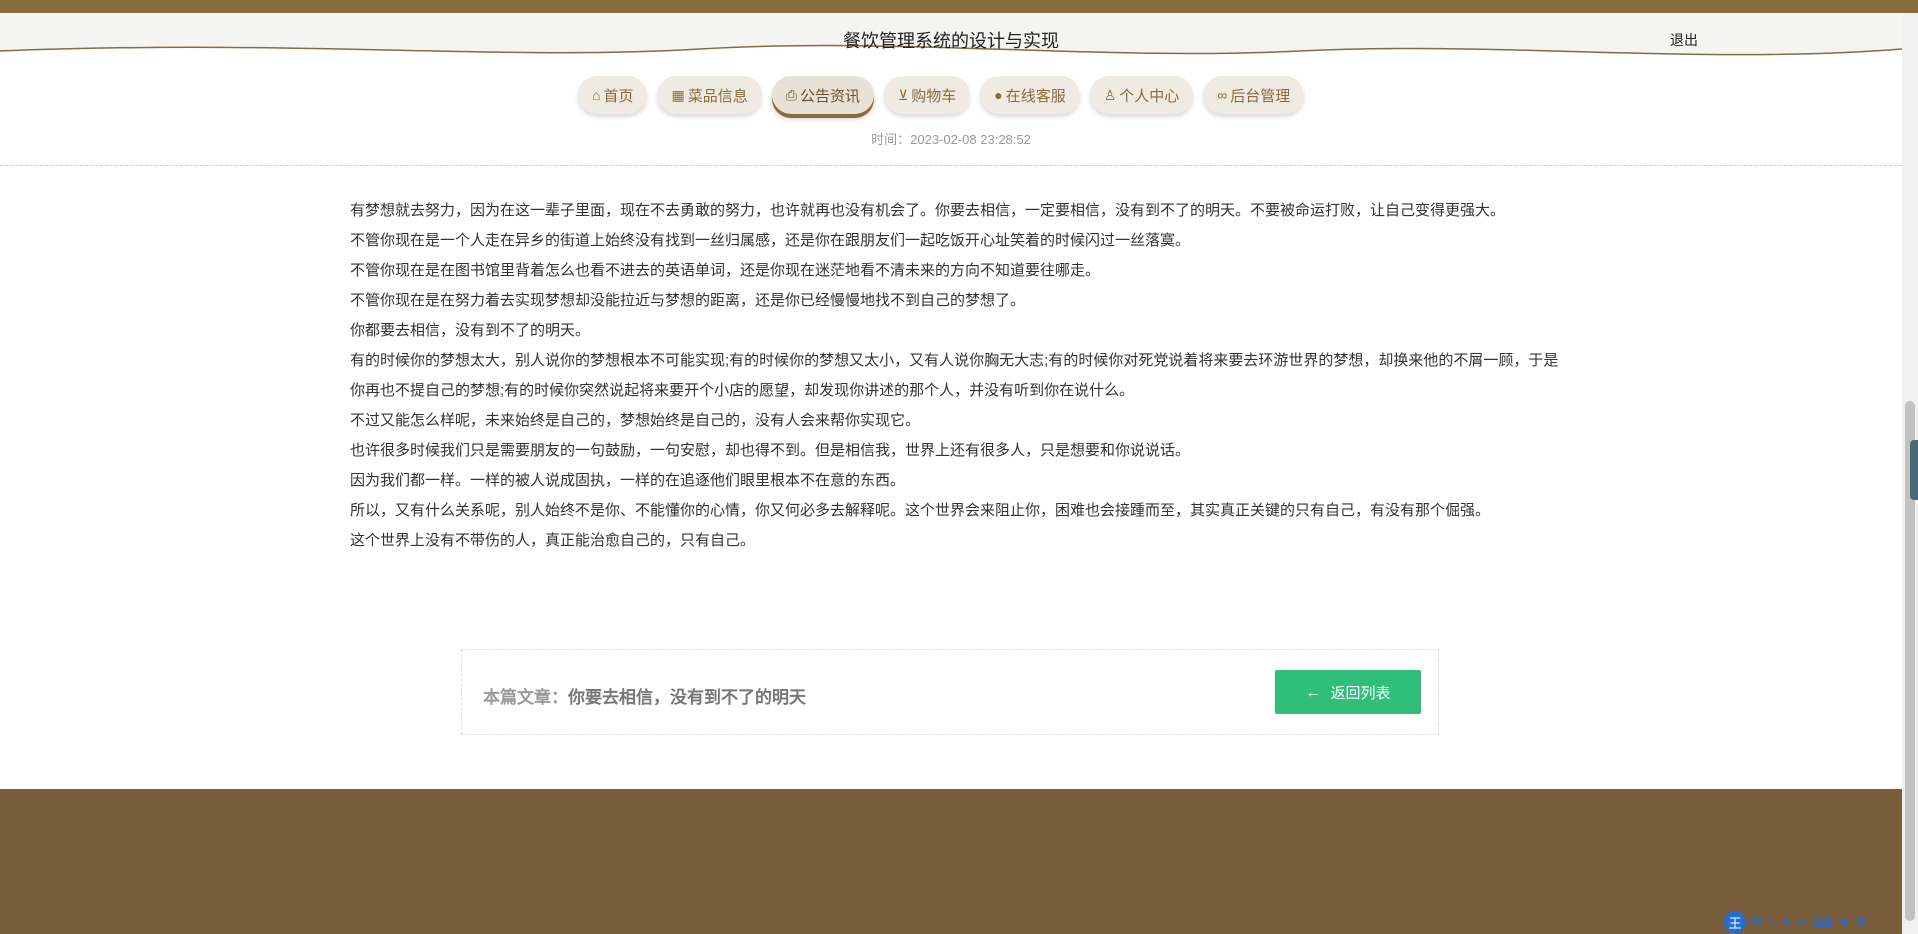 The width and height of the screenshot is (1918, 934). I want to click on nav-item-label: 公告资讯, so click(829, 96).